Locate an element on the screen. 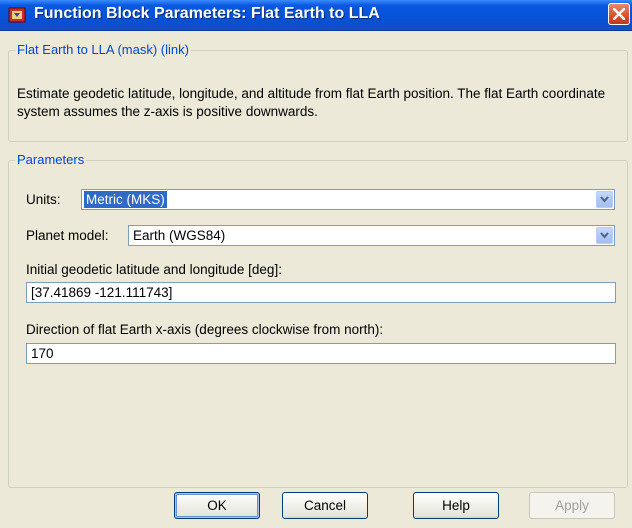 This screenshot has width=632, height=528. ok-button: OK is located at coordinates (217, 505).